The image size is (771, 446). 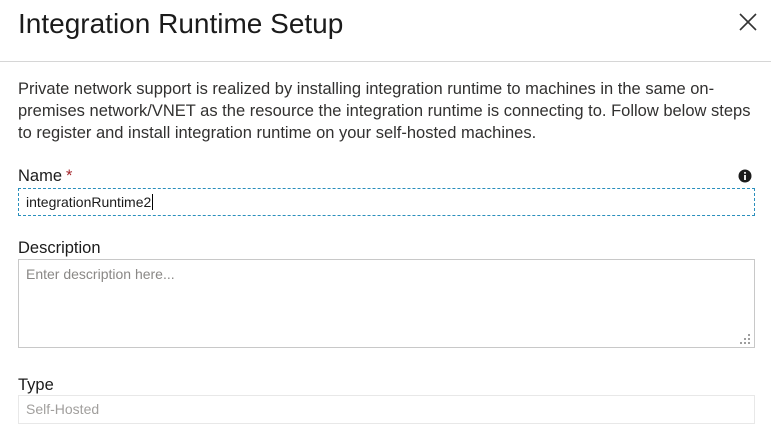 What do you see at coordinates (181, 23) in the screenshot?
I see `page-title: Integration Runtime Setup` at bounding box center [181, 23].